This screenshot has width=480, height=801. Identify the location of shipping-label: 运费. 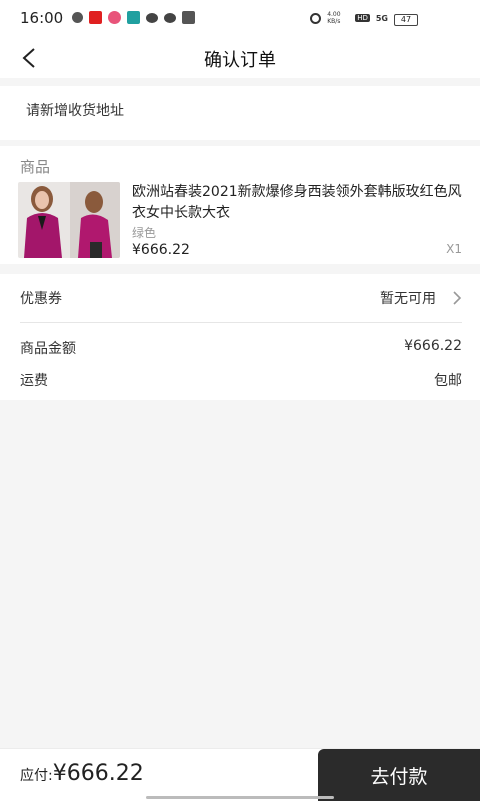
(34, 381).